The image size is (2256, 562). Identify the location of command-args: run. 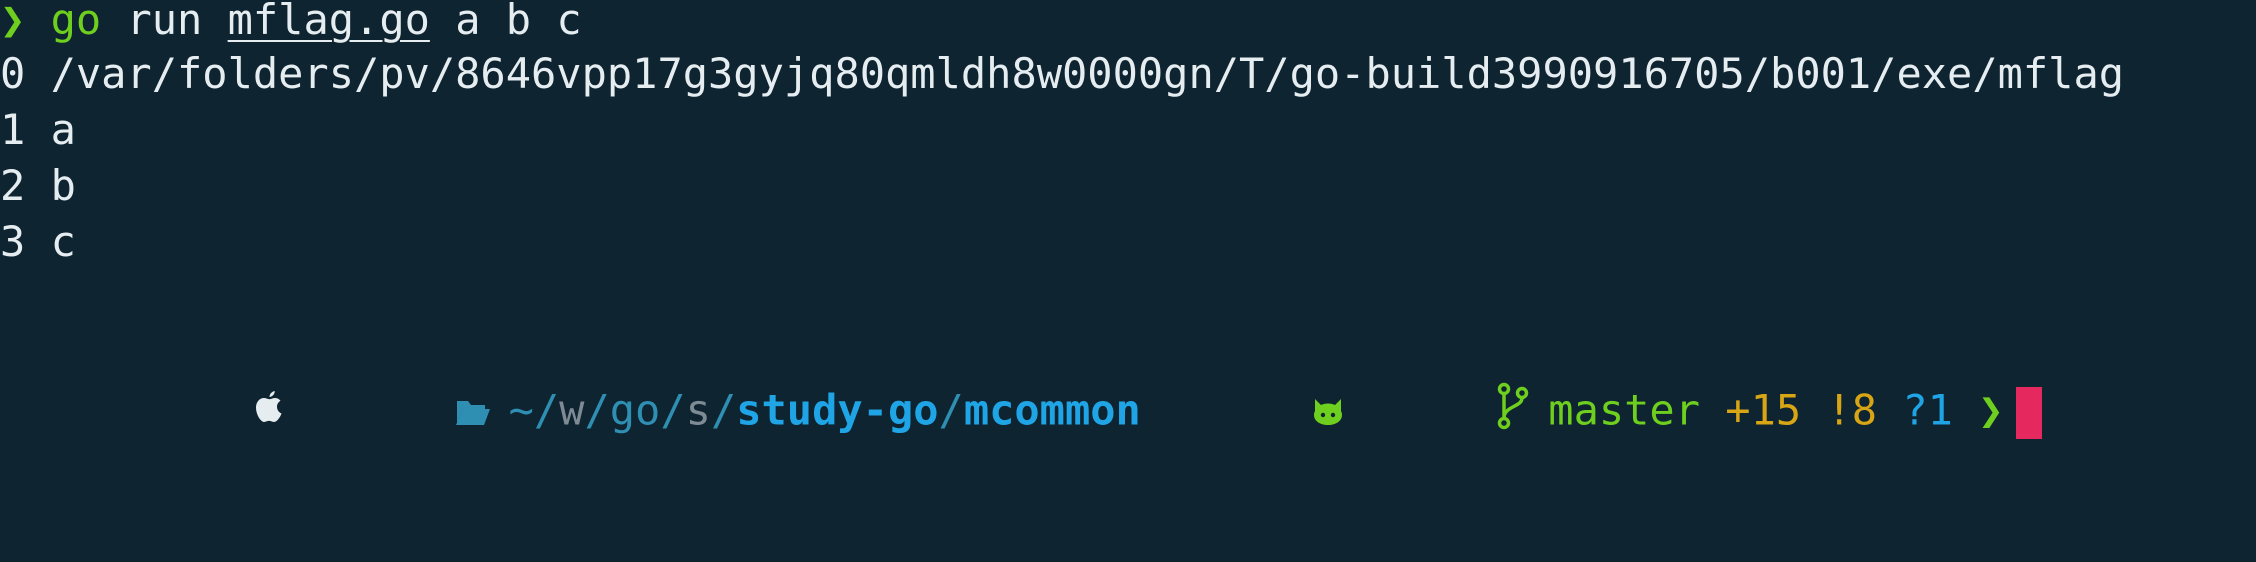
(164, 22).